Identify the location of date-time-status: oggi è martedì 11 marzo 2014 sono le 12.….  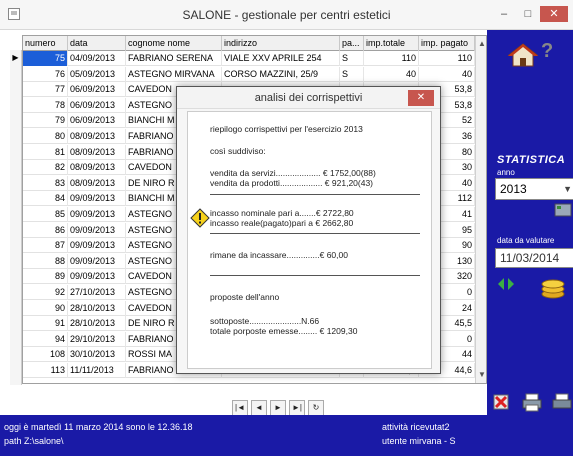
(98, 427).